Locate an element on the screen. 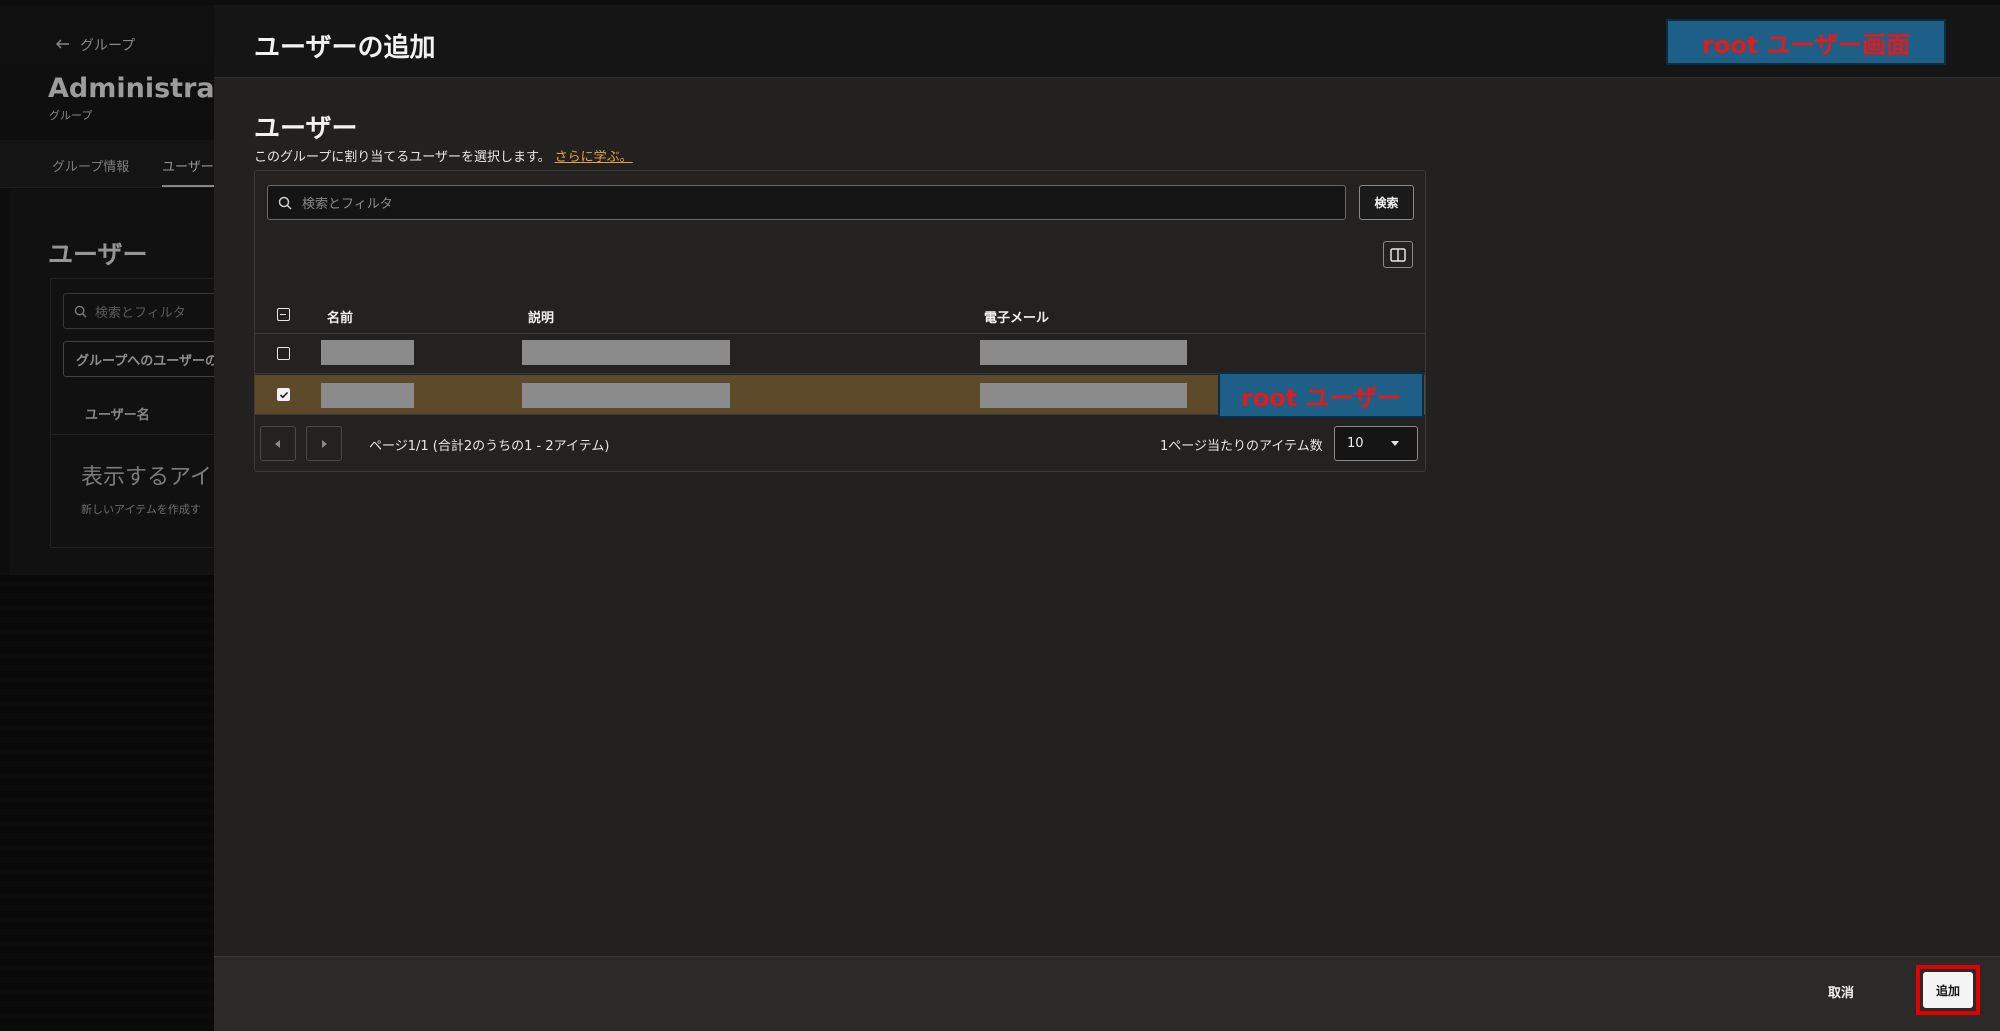  add-button-highlight: 追加 is located at coordinates (1948, 990).